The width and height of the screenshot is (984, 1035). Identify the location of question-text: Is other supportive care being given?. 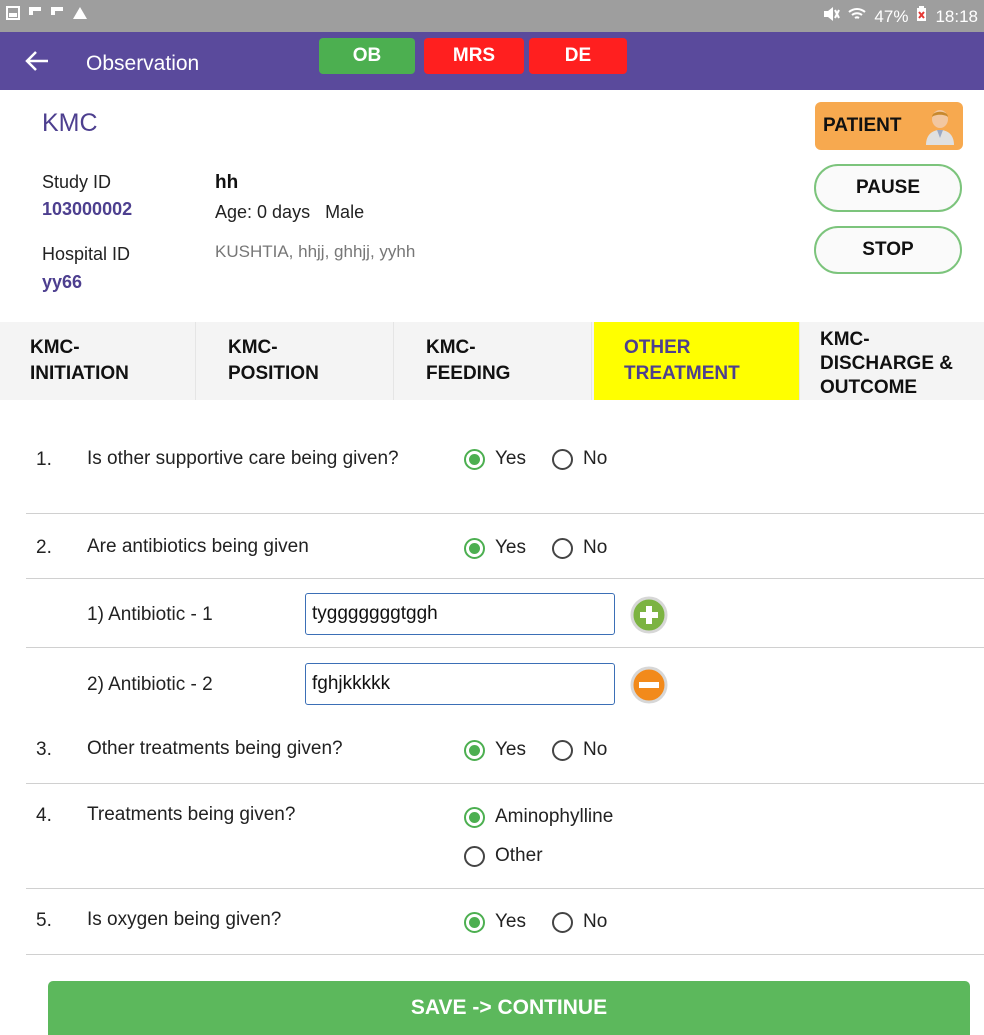
(243, 458).